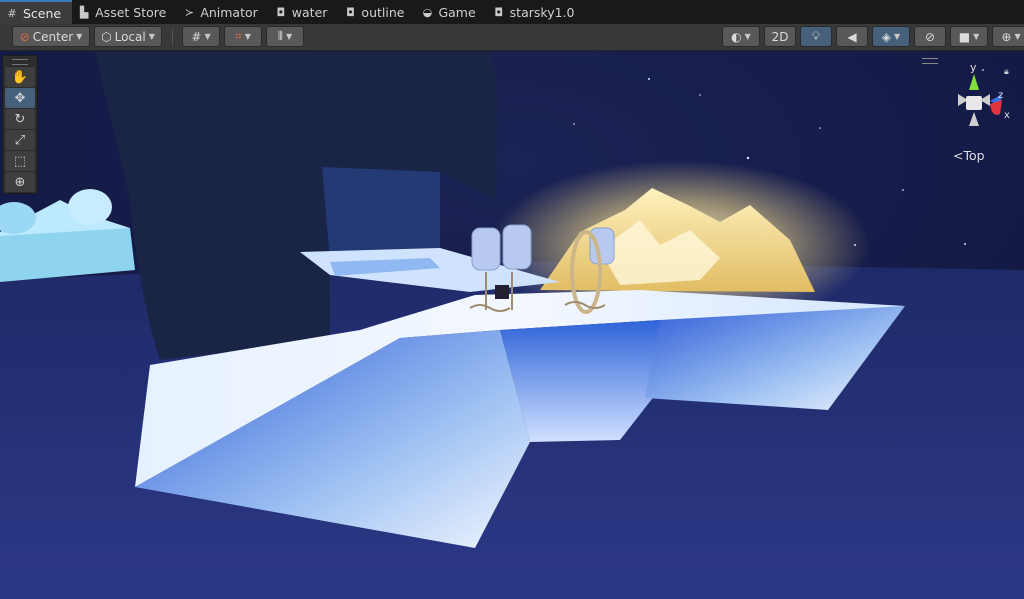 This screenshot has height=599, width=1024. I want to click on scene-effects-dropdown: ◈ ▼, so click(891, 36).